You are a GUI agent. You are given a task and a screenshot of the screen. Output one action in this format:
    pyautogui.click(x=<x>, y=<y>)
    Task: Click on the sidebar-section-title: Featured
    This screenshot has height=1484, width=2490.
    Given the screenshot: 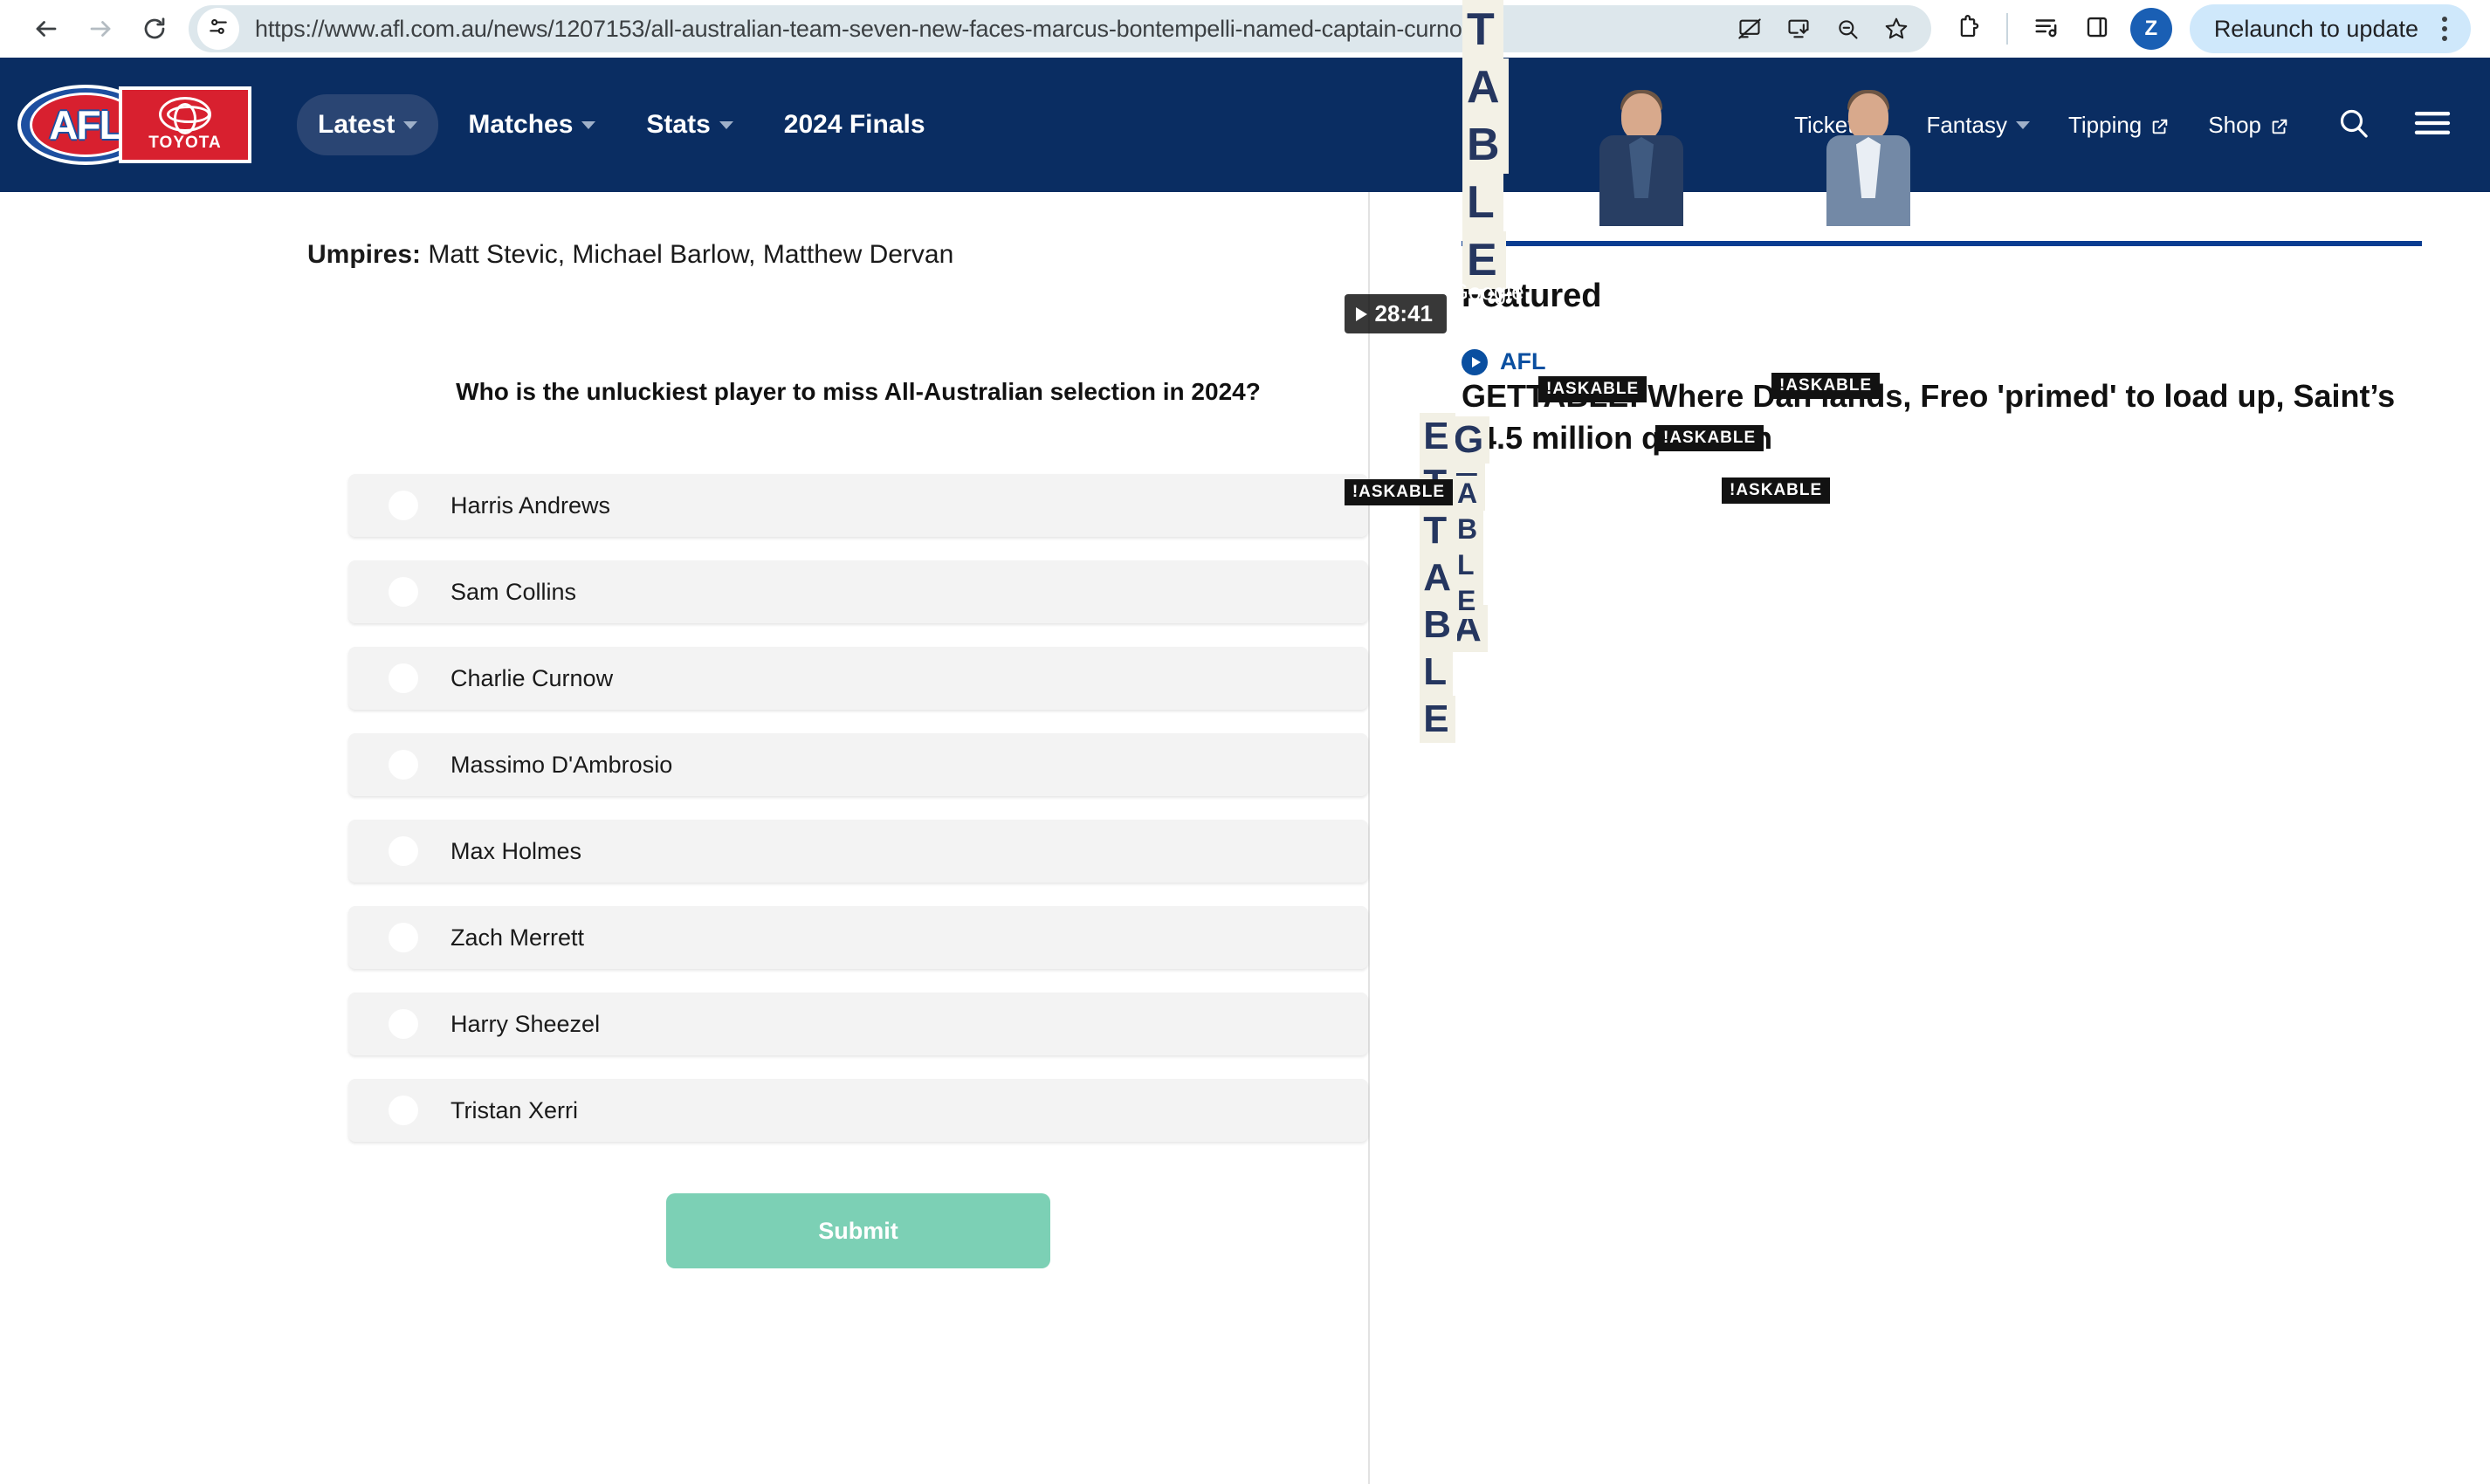 What is the action you would take?
    pyautogui.click(x=1532, y=296)
    